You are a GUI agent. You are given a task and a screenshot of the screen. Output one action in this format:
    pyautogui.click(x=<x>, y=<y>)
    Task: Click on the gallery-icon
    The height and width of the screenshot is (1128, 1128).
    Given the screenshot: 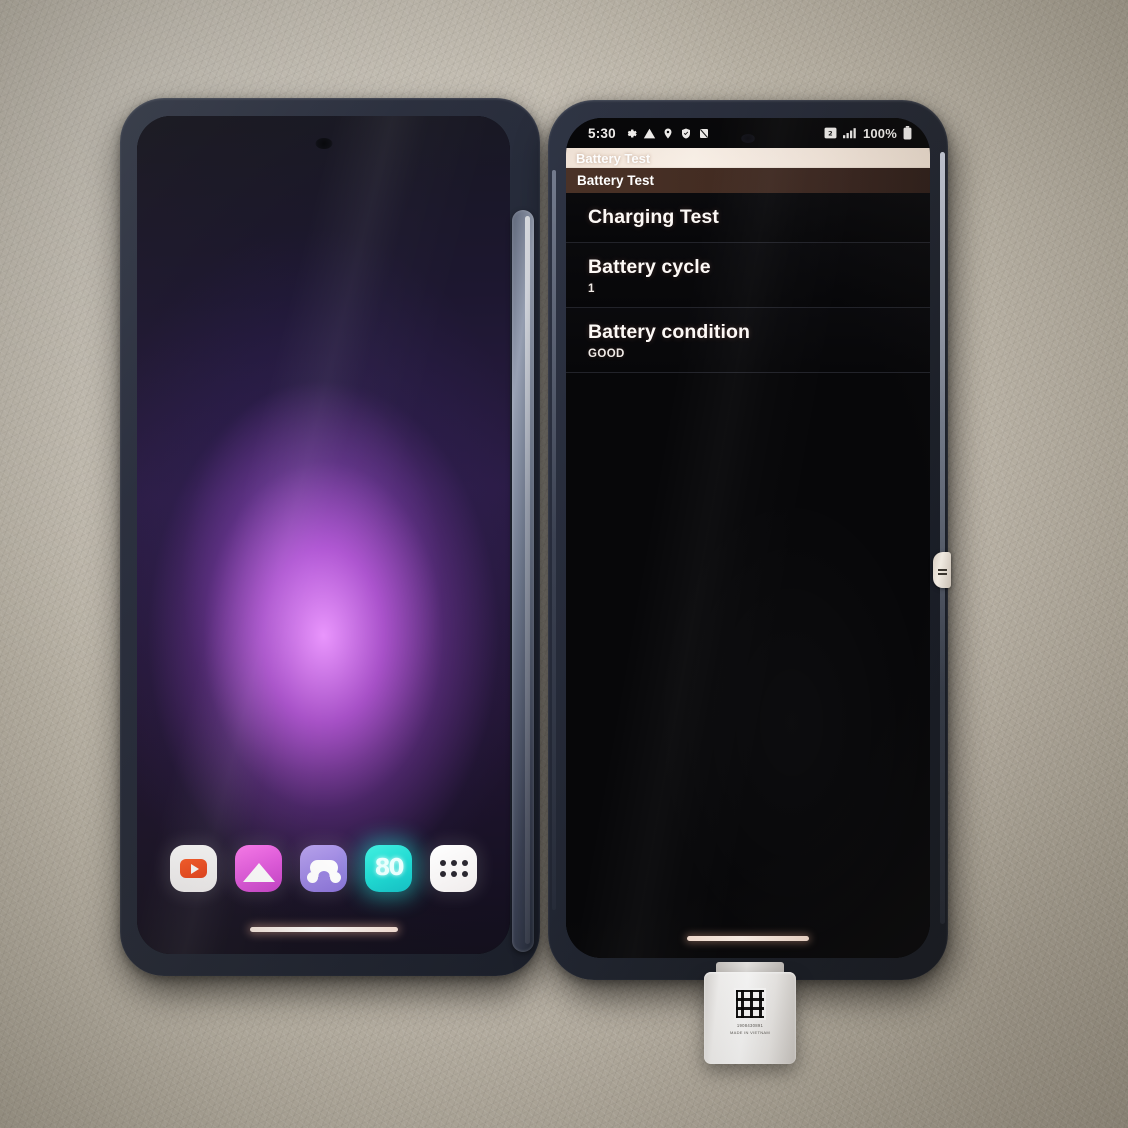 What is the action you would take?
    pyautogui.click(x=258, y=868)
    